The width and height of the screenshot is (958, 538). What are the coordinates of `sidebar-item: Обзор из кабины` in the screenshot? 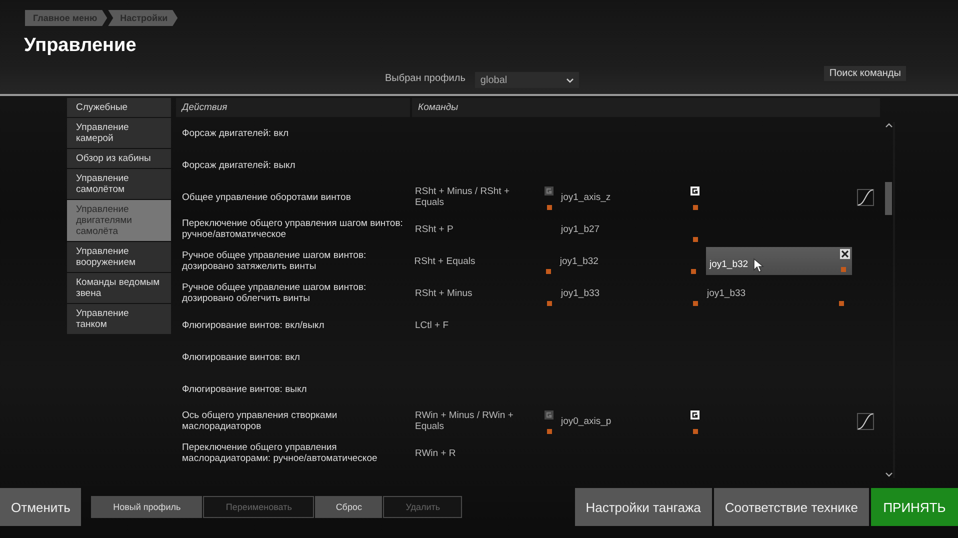 It's located at (119, 158).